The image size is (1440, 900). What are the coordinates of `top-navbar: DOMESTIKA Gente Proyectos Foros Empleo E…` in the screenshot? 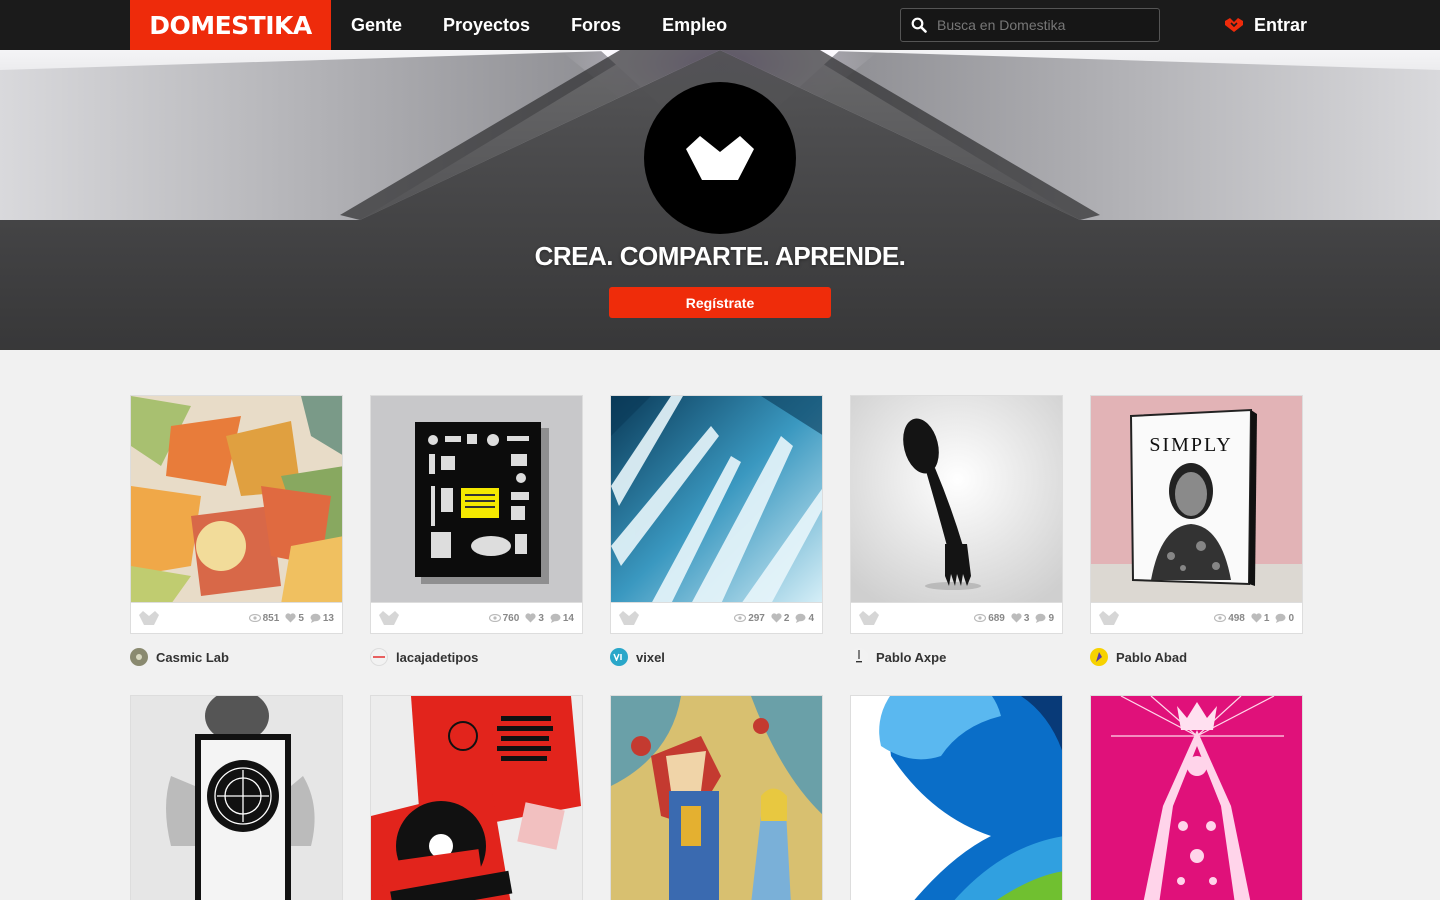 It's located at (720, 25).